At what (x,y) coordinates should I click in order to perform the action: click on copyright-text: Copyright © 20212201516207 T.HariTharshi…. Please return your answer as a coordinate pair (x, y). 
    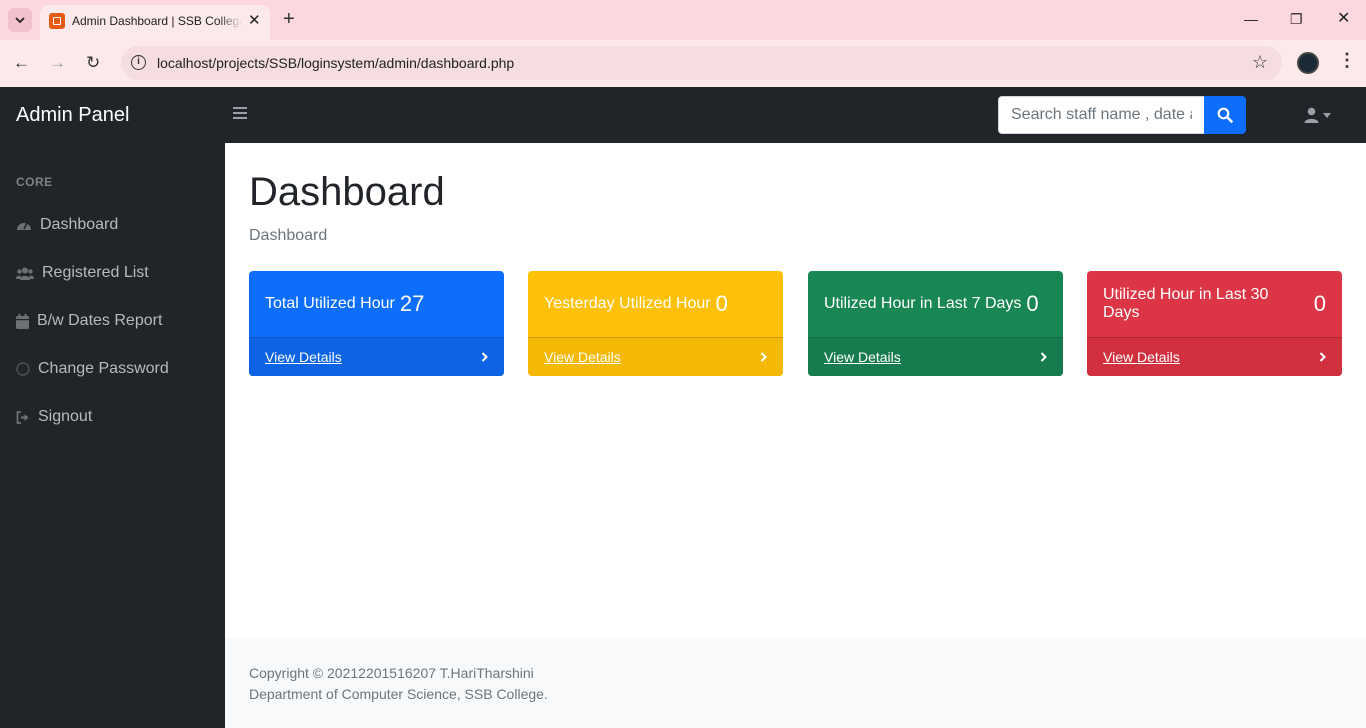
    Looking at the image, I should click on (391, 673).